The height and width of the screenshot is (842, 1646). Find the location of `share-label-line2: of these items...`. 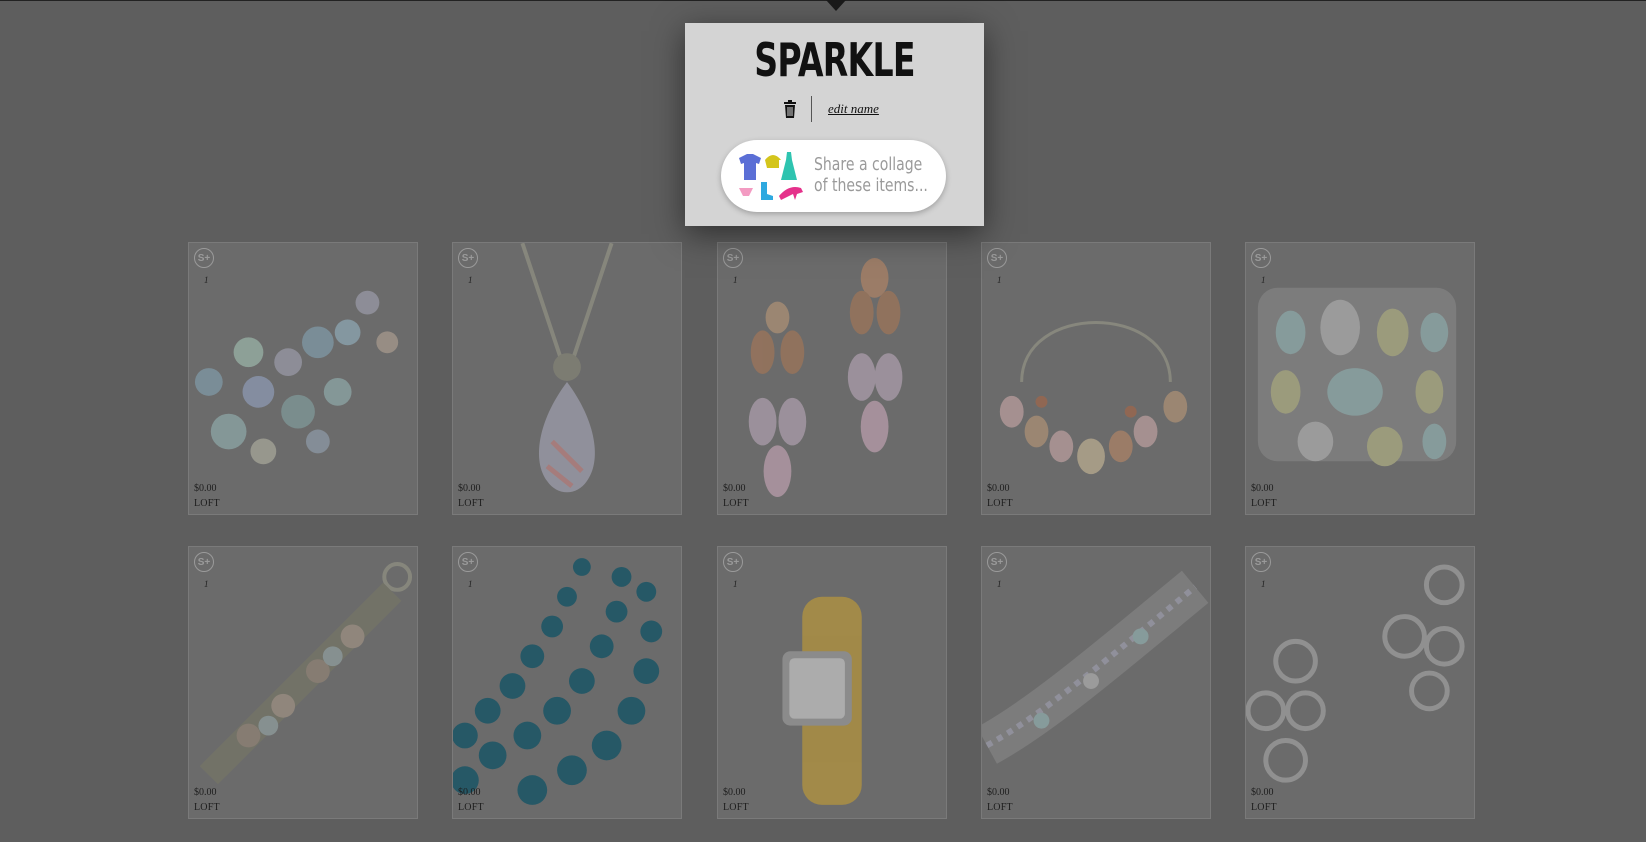

share-label-line2: of these items... is located at coordinates (871, 185).